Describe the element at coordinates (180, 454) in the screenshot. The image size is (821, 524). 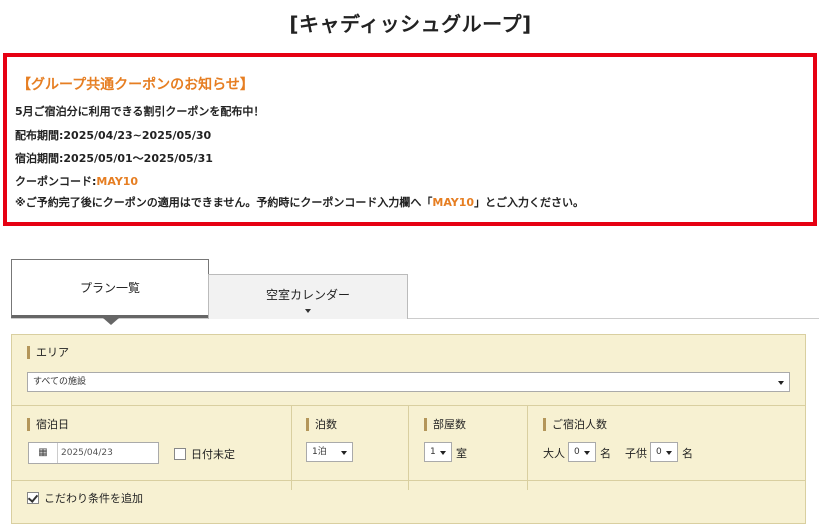
I see `date-undecided-checkbox` at that location.